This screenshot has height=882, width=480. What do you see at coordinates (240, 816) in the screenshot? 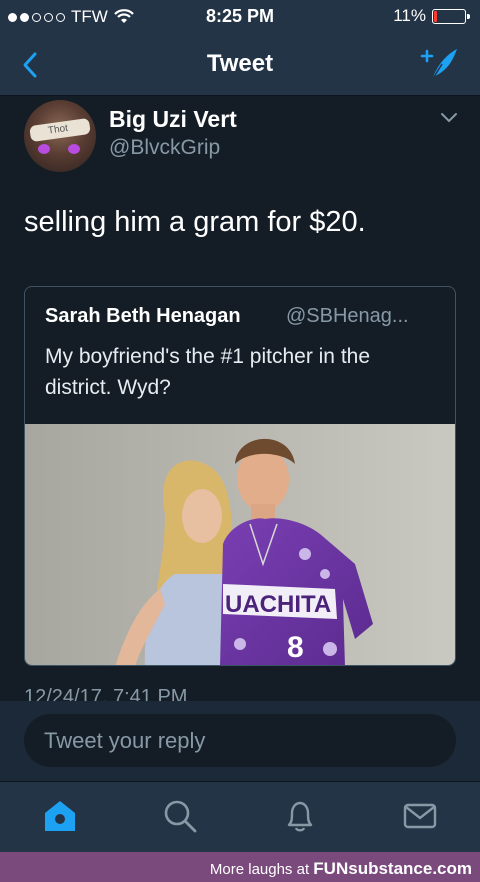
I see `tab-bar` at bounding box center [240, 816].